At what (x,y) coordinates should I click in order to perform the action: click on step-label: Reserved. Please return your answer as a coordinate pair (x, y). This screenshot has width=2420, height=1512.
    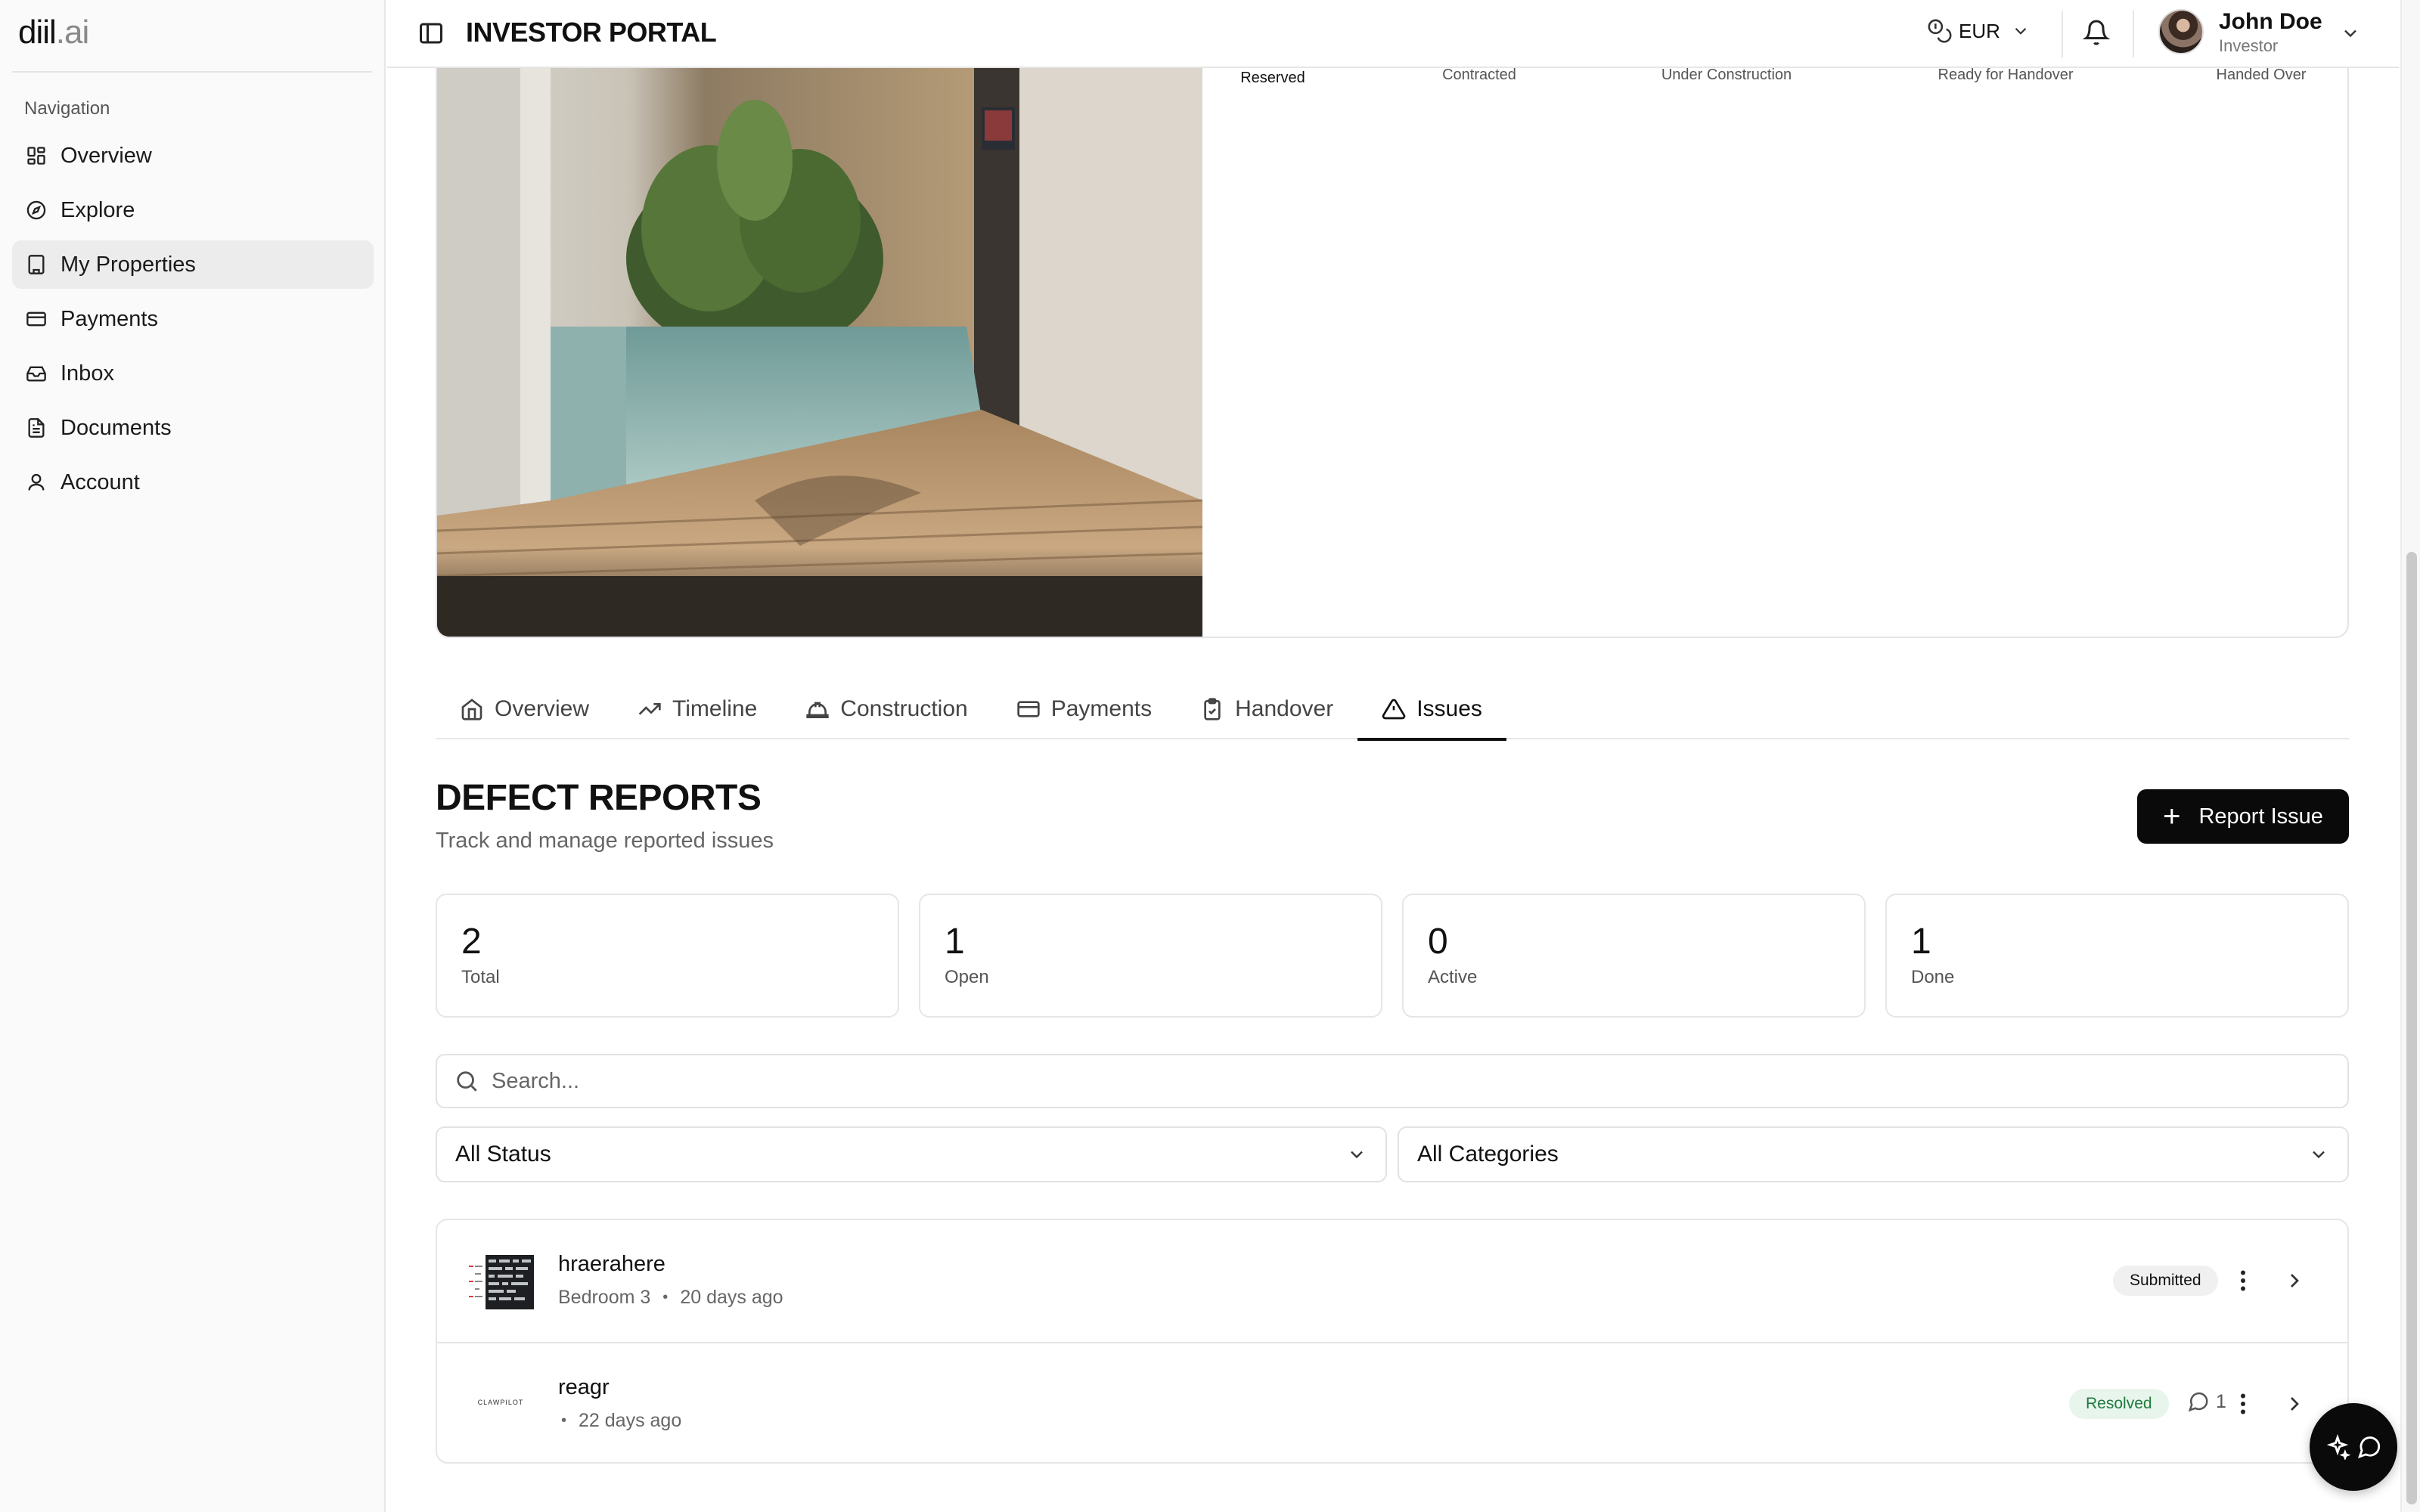
    Looking at the image, I should click on (1272, 78).